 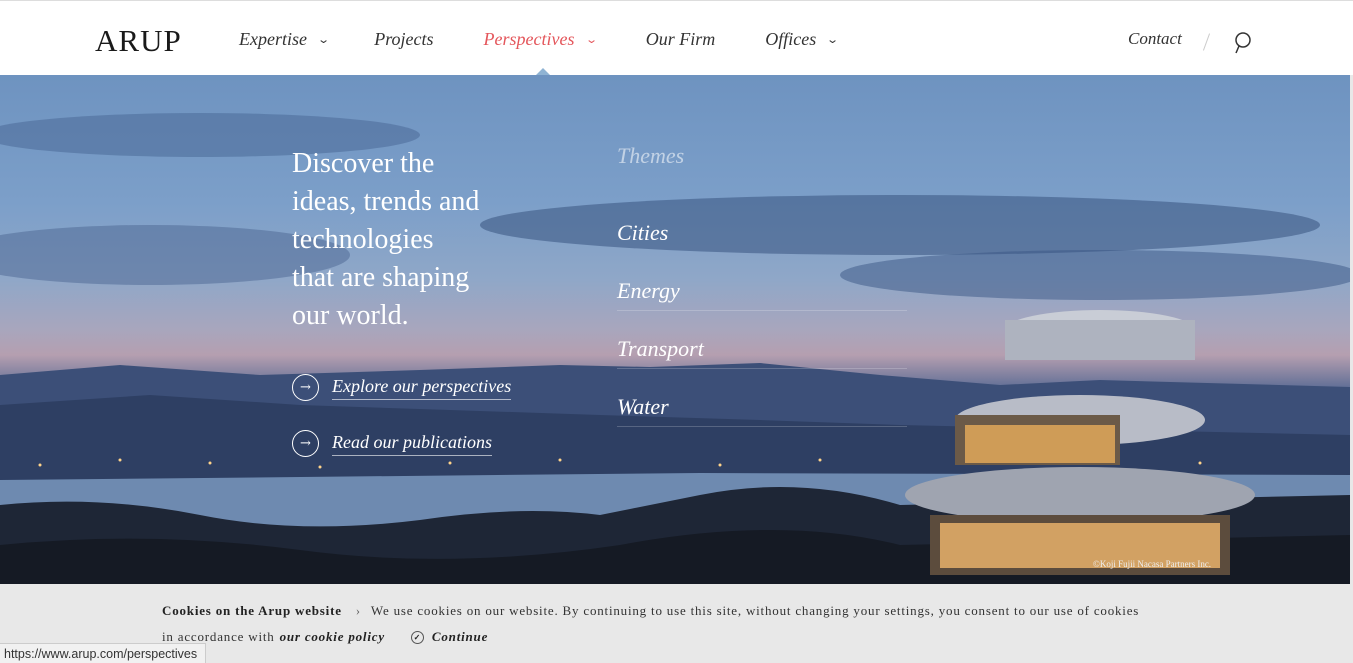 What do you see at coordinates (762, 352) in the screenshot?
I see `theme-link-transport: Transport` at bounding box center [762, 352].